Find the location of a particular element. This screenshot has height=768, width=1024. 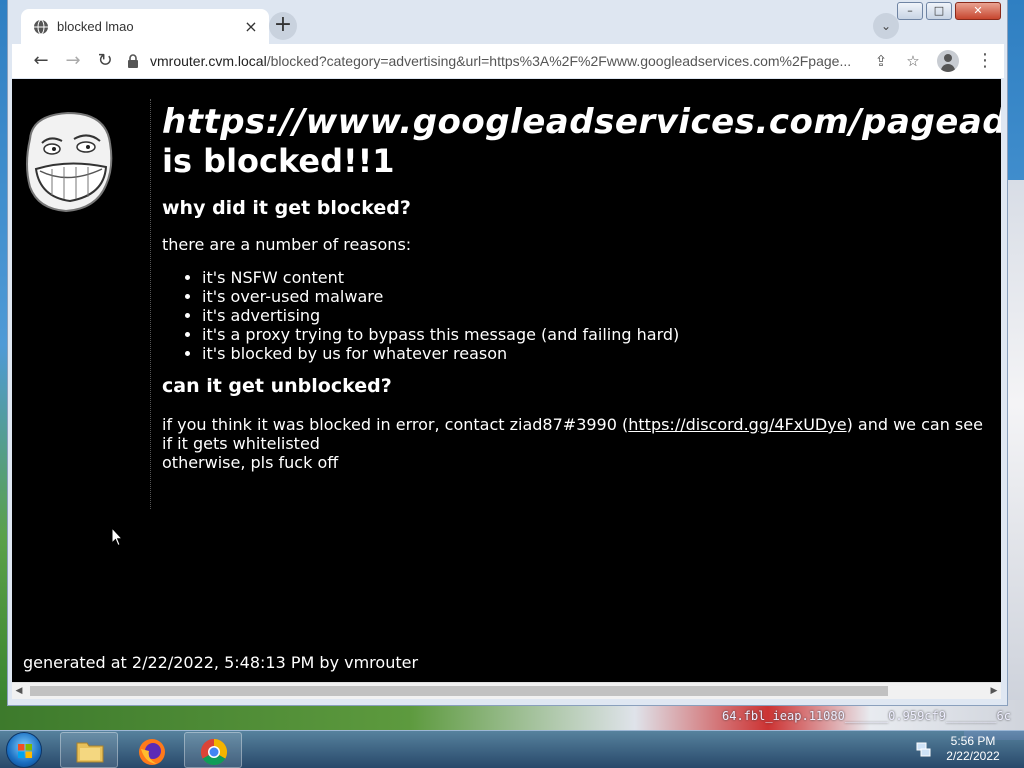

menu-icon: ⋮ is located at coordinates (985, 61).